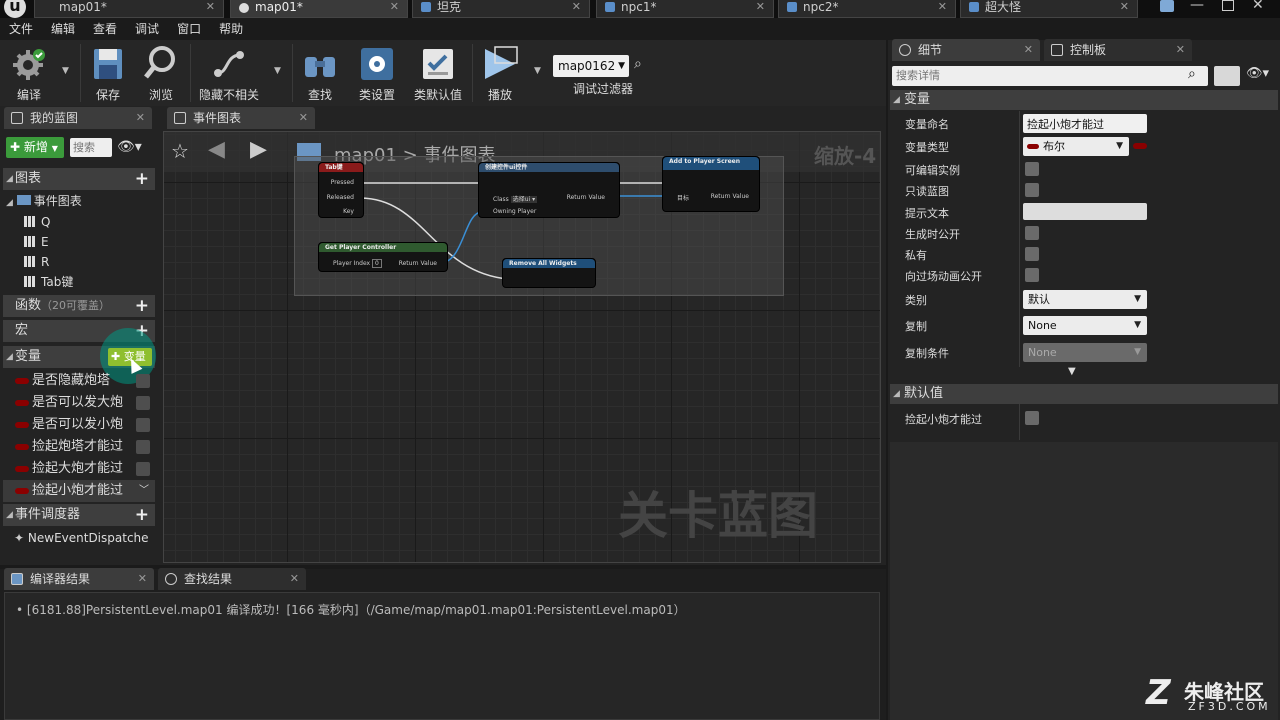  What do you see at coordinates (231, 29) in the screenshot?
I see `menu-help: 帮助` at bounding box center [231, 29].